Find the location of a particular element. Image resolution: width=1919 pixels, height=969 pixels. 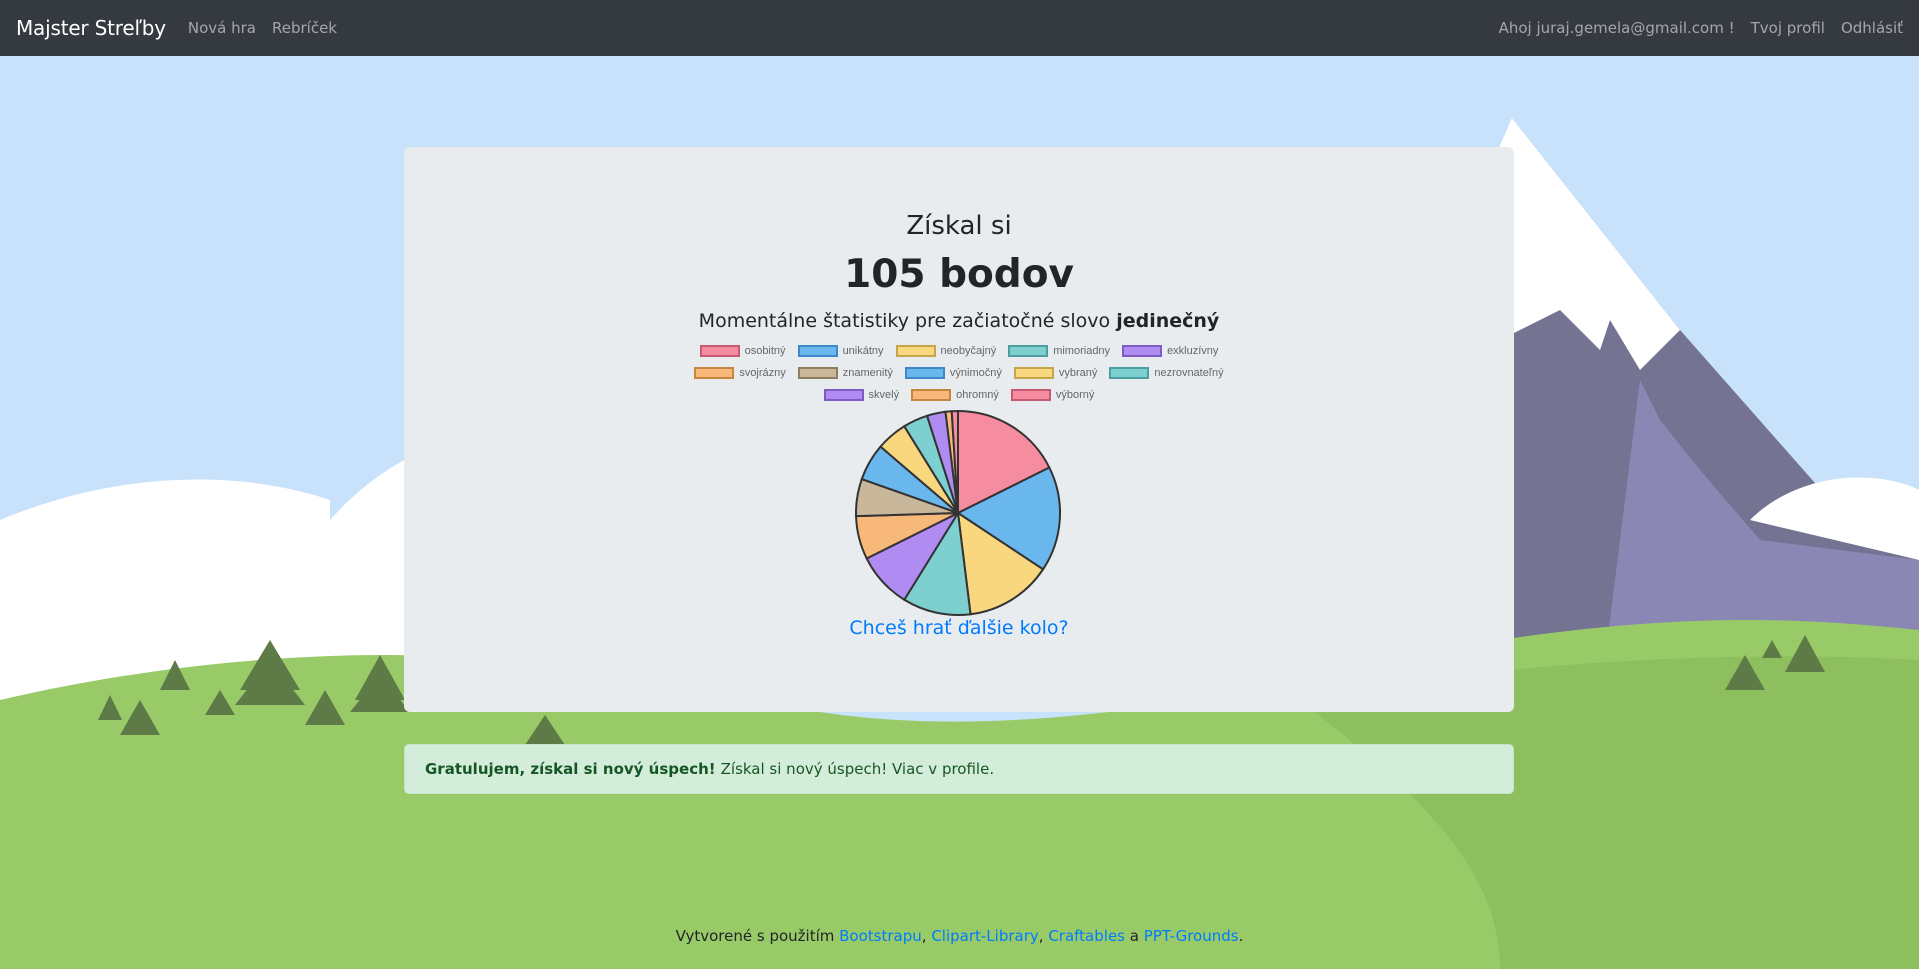

legend-item: nezrovnateľný is located at coordinates (1166, 373).